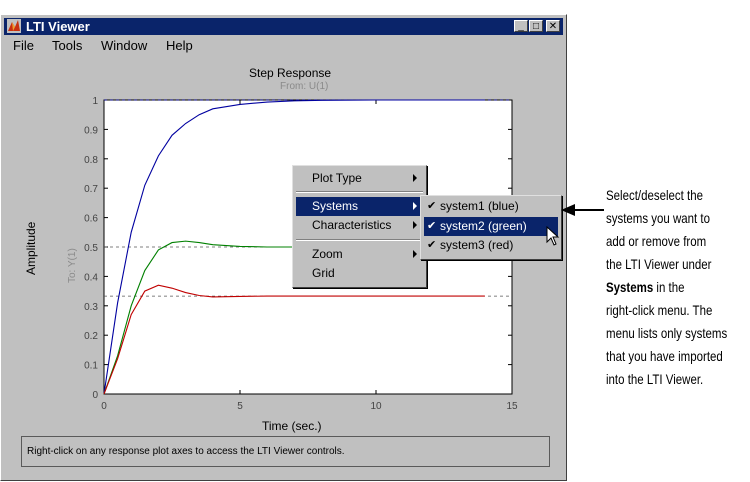 This screenshot has height=482, width=750. I want to click on annotation-line-rest: in the, so click(669, 287).